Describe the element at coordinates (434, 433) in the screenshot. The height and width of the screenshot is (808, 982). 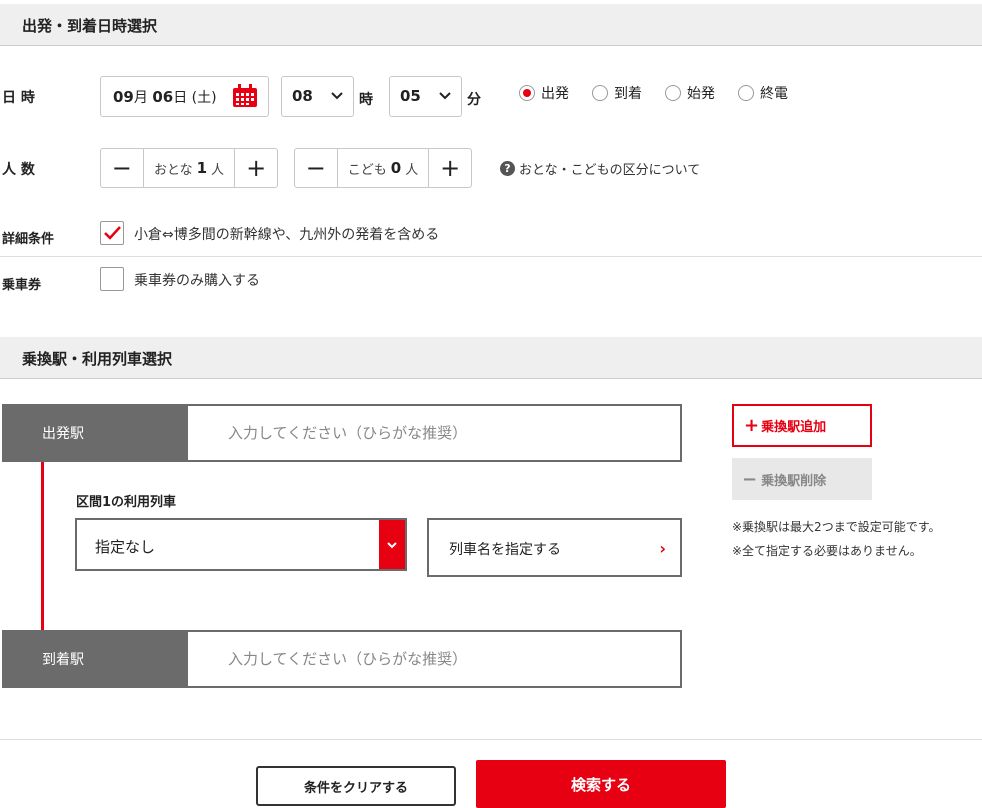
I see `departure-station-input` at that location.